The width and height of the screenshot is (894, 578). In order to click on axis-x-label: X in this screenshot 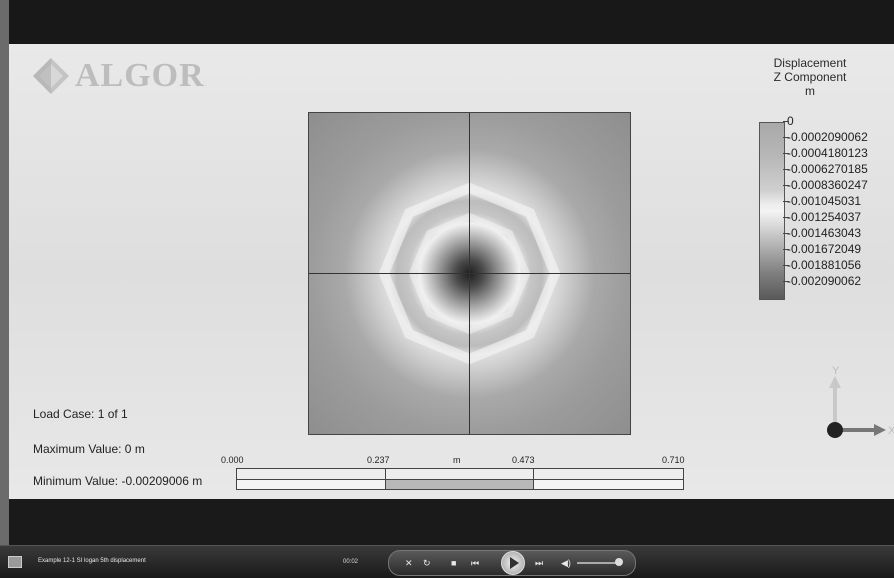, I will do `click(891, 431)`.